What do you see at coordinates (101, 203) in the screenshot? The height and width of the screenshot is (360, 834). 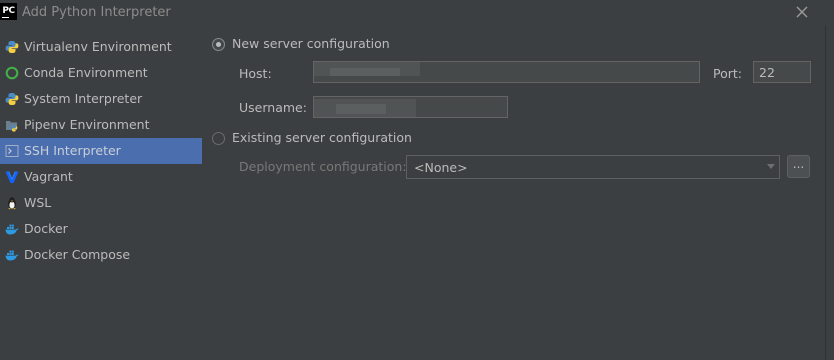 I see `sidebar-item-wsl: WSL` at bounding box center [101, 203].